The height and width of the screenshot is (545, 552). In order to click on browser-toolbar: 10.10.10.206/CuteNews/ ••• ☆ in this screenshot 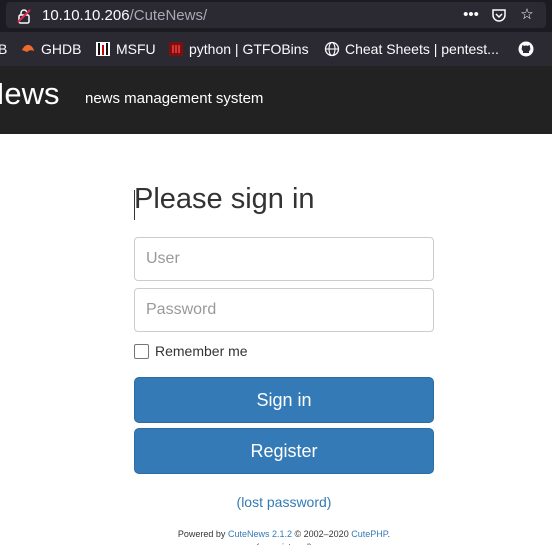, I will do `click(276, 16)`.